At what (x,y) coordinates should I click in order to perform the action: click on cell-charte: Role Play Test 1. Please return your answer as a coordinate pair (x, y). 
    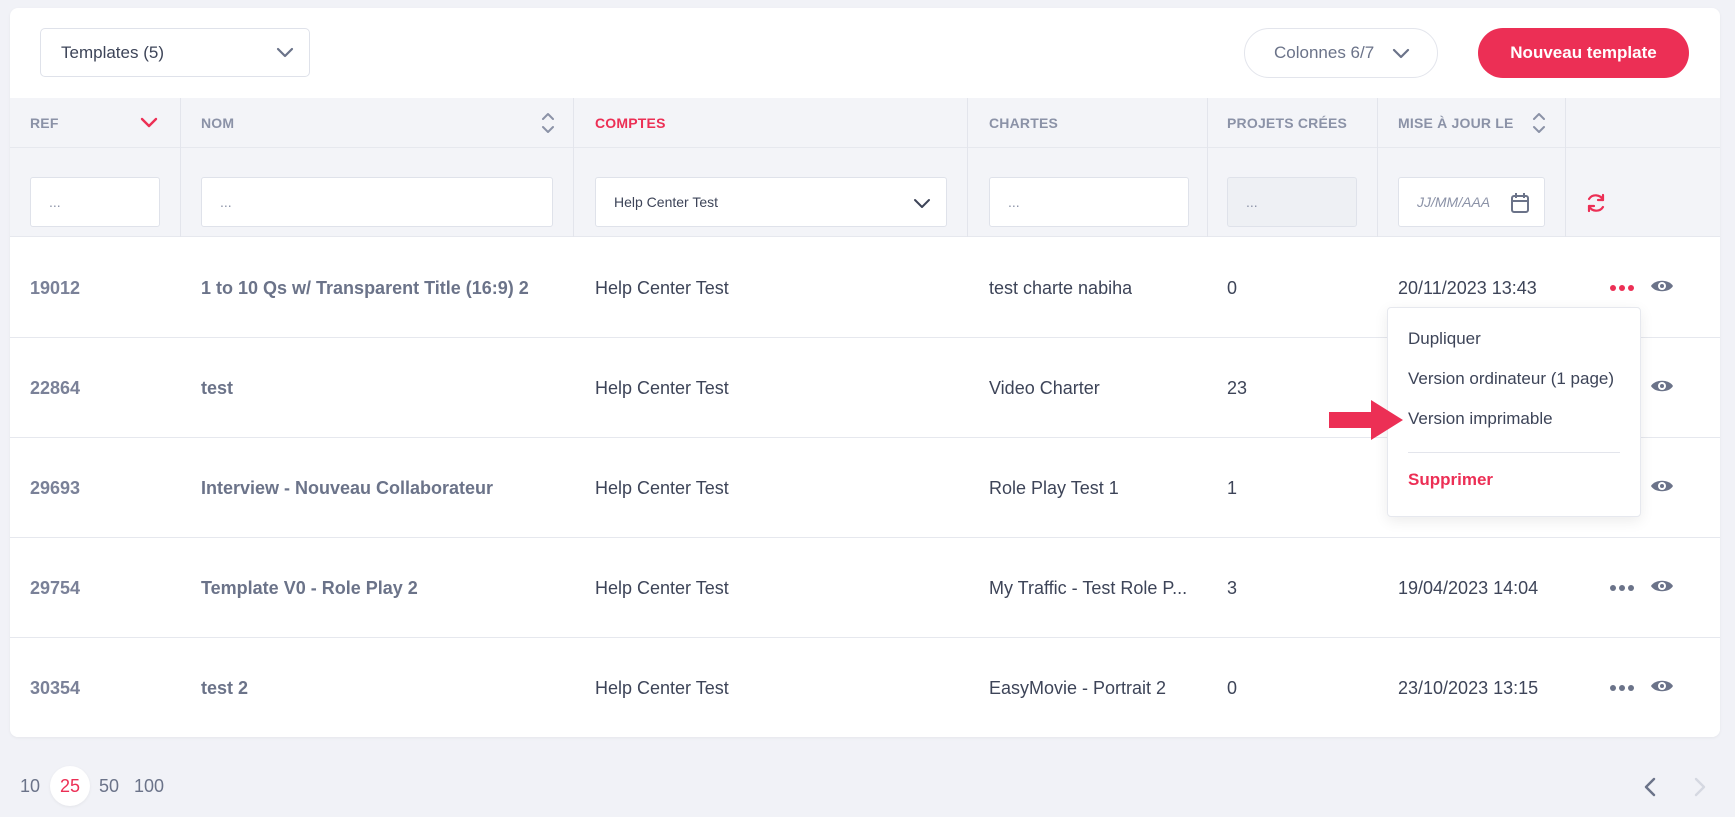
    Looking at the image, I should click on (1054, 487).